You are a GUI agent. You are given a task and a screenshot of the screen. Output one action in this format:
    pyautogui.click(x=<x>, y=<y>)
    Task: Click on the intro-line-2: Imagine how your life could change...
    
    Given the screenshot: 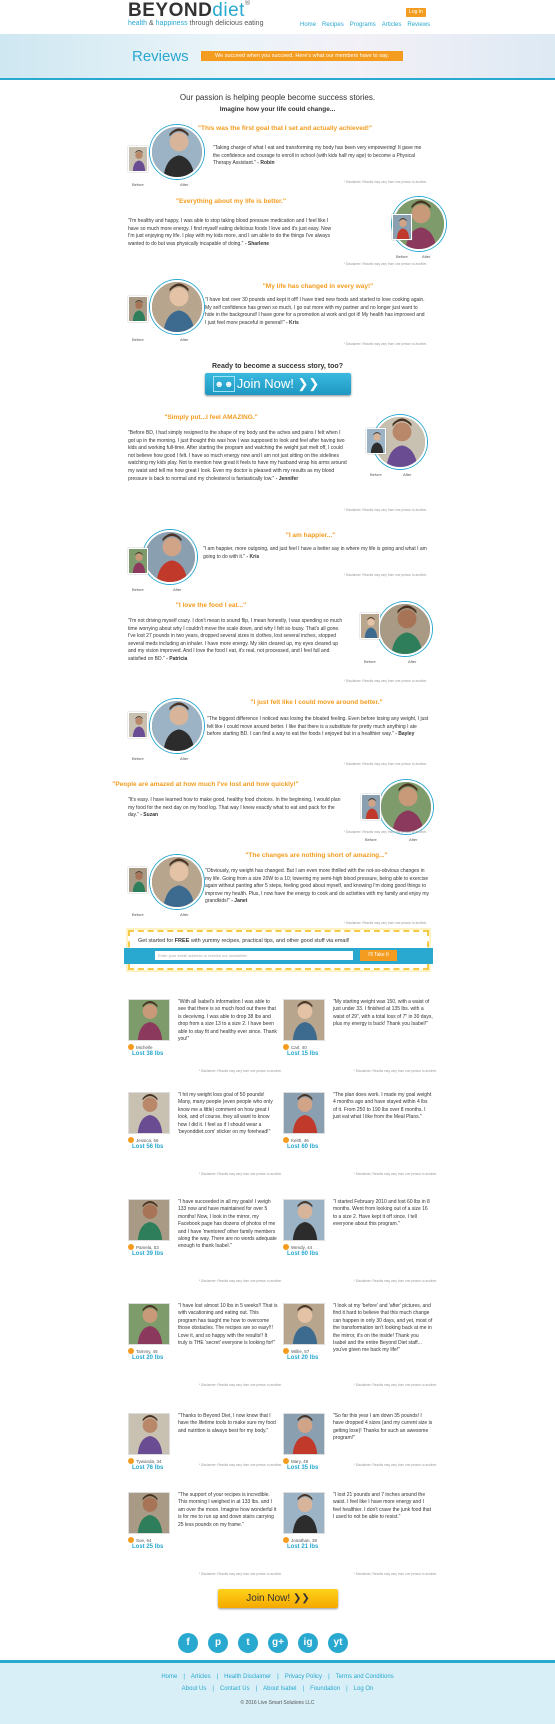 What is the action you would take?
    pyautogui.click(x=277, y=109)
    